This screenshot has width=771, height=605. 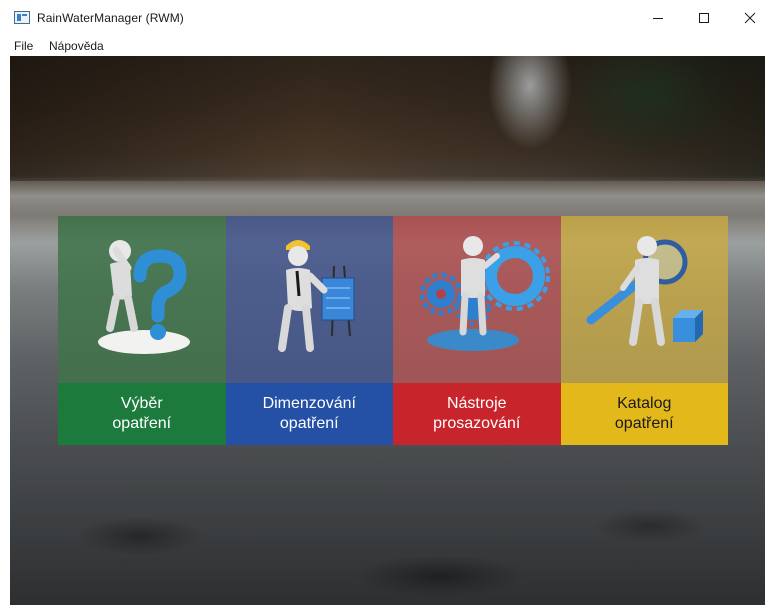 I want to click on tile-enforcement-tools-art, so click(x=477, y=299).